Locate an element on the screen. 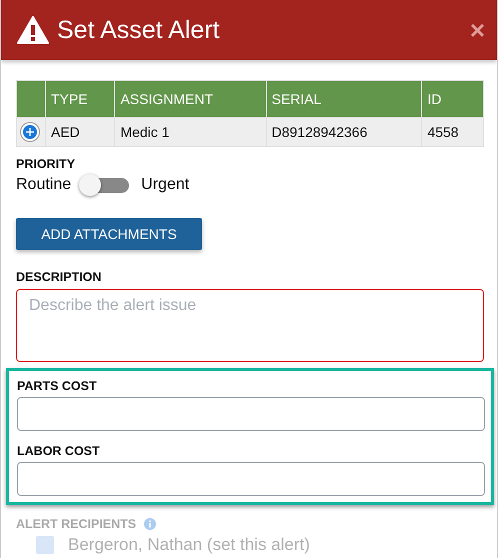  table-cell: AED is located at coordinates (80, 132).